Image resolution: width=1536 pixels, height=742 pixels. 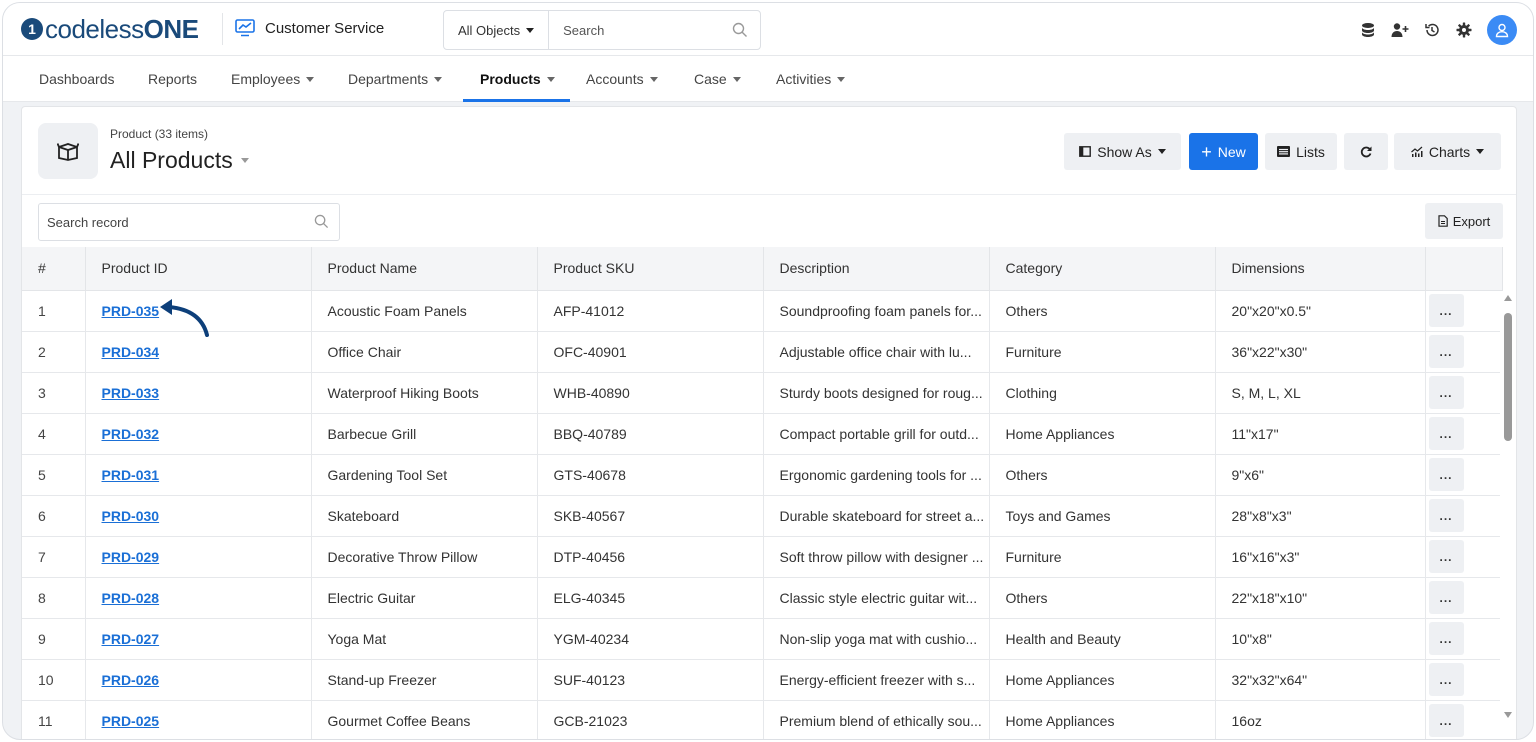 I want to click on scroll-down-arrow-icon, so click(x=1508, y=715).